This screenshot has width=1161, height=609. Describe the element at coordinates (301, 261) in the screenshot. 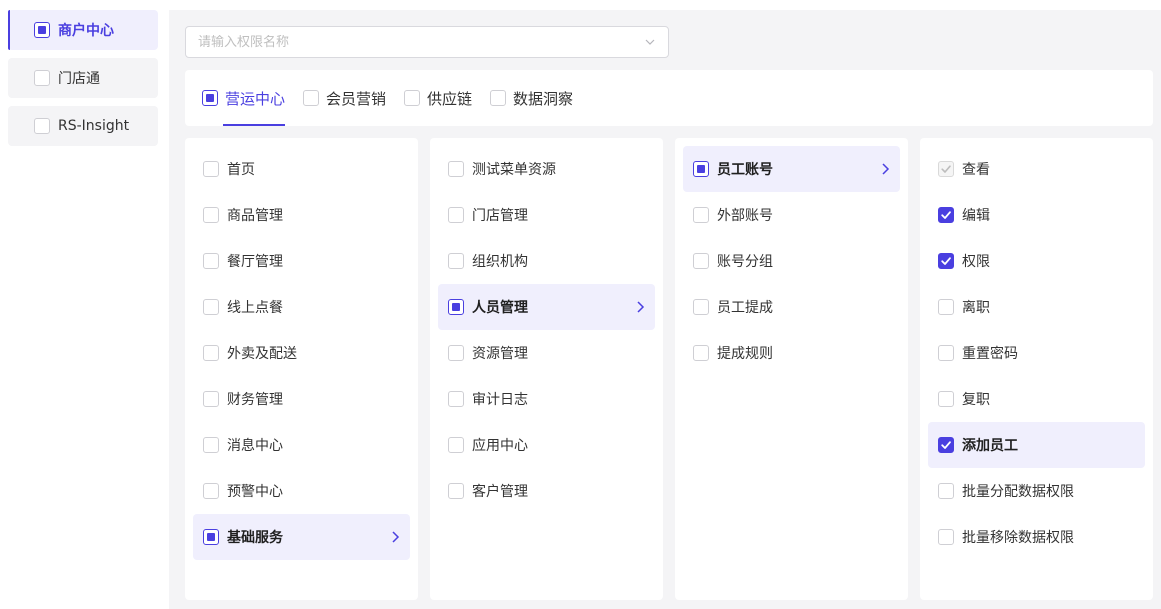

I see `menu-item: 餐厅管理` at that location.